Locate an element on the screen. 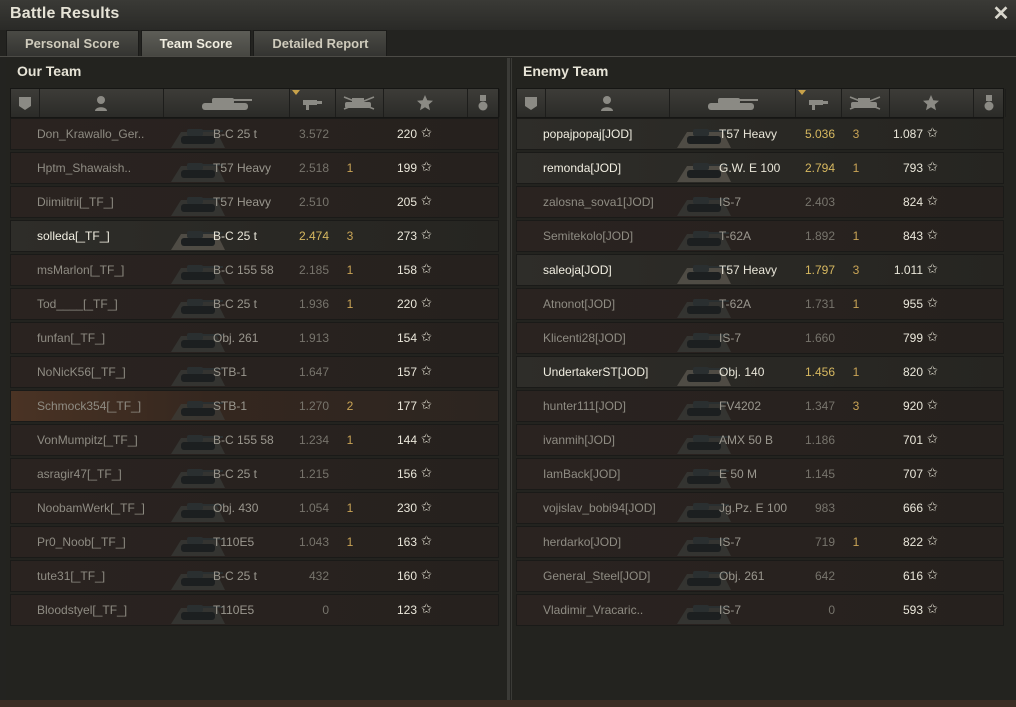 The image size is (1016, 707). xp-value: 843 is located at coordinates (912, 236).